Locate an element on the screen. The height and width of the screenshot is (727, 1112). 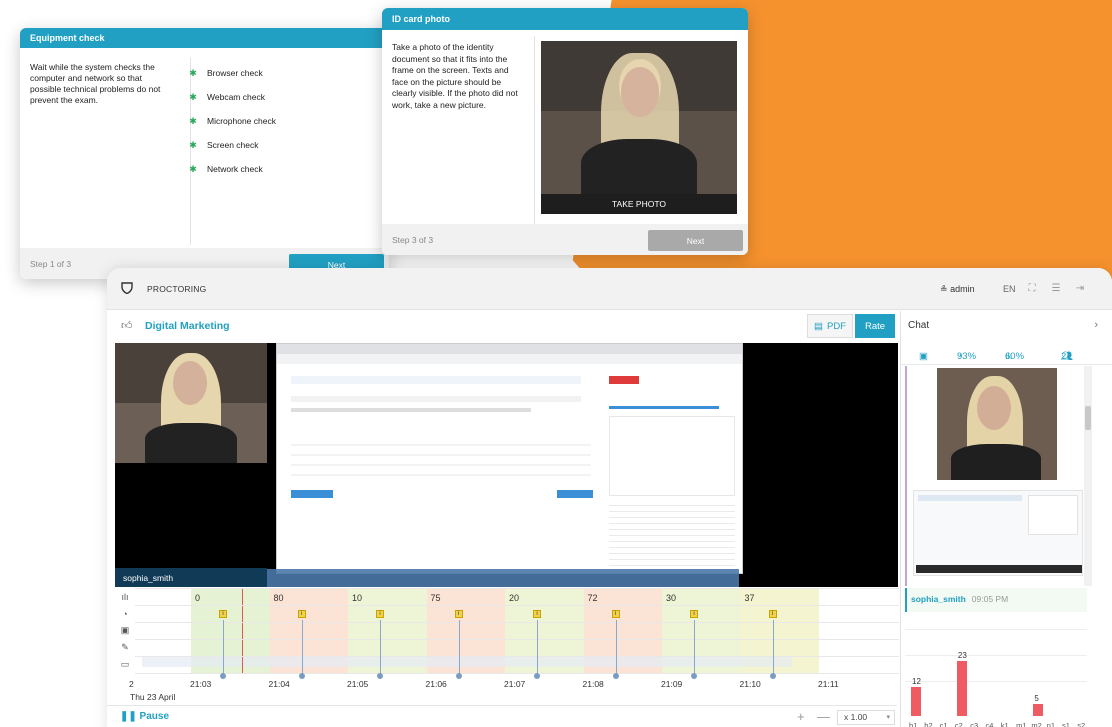
check-item: ✱ Screen check is located at coordinates (231, 145).